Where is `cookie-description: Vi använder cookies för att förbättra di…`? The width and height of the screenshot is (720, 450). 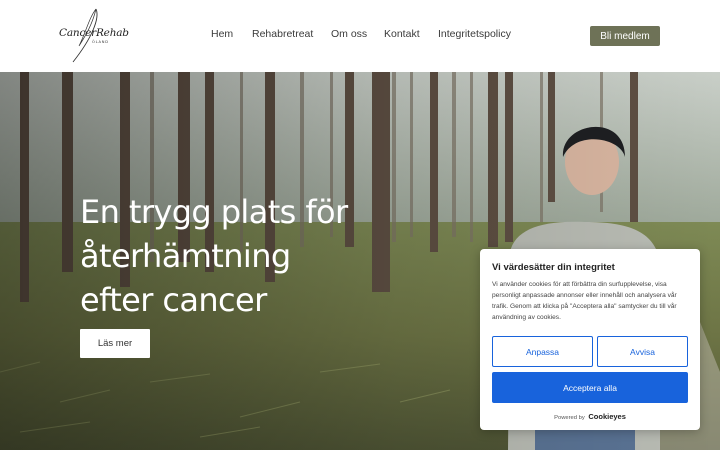
cookie-description: Vi använder cookies för att förbättra di… is located at coordinates (584, 301).